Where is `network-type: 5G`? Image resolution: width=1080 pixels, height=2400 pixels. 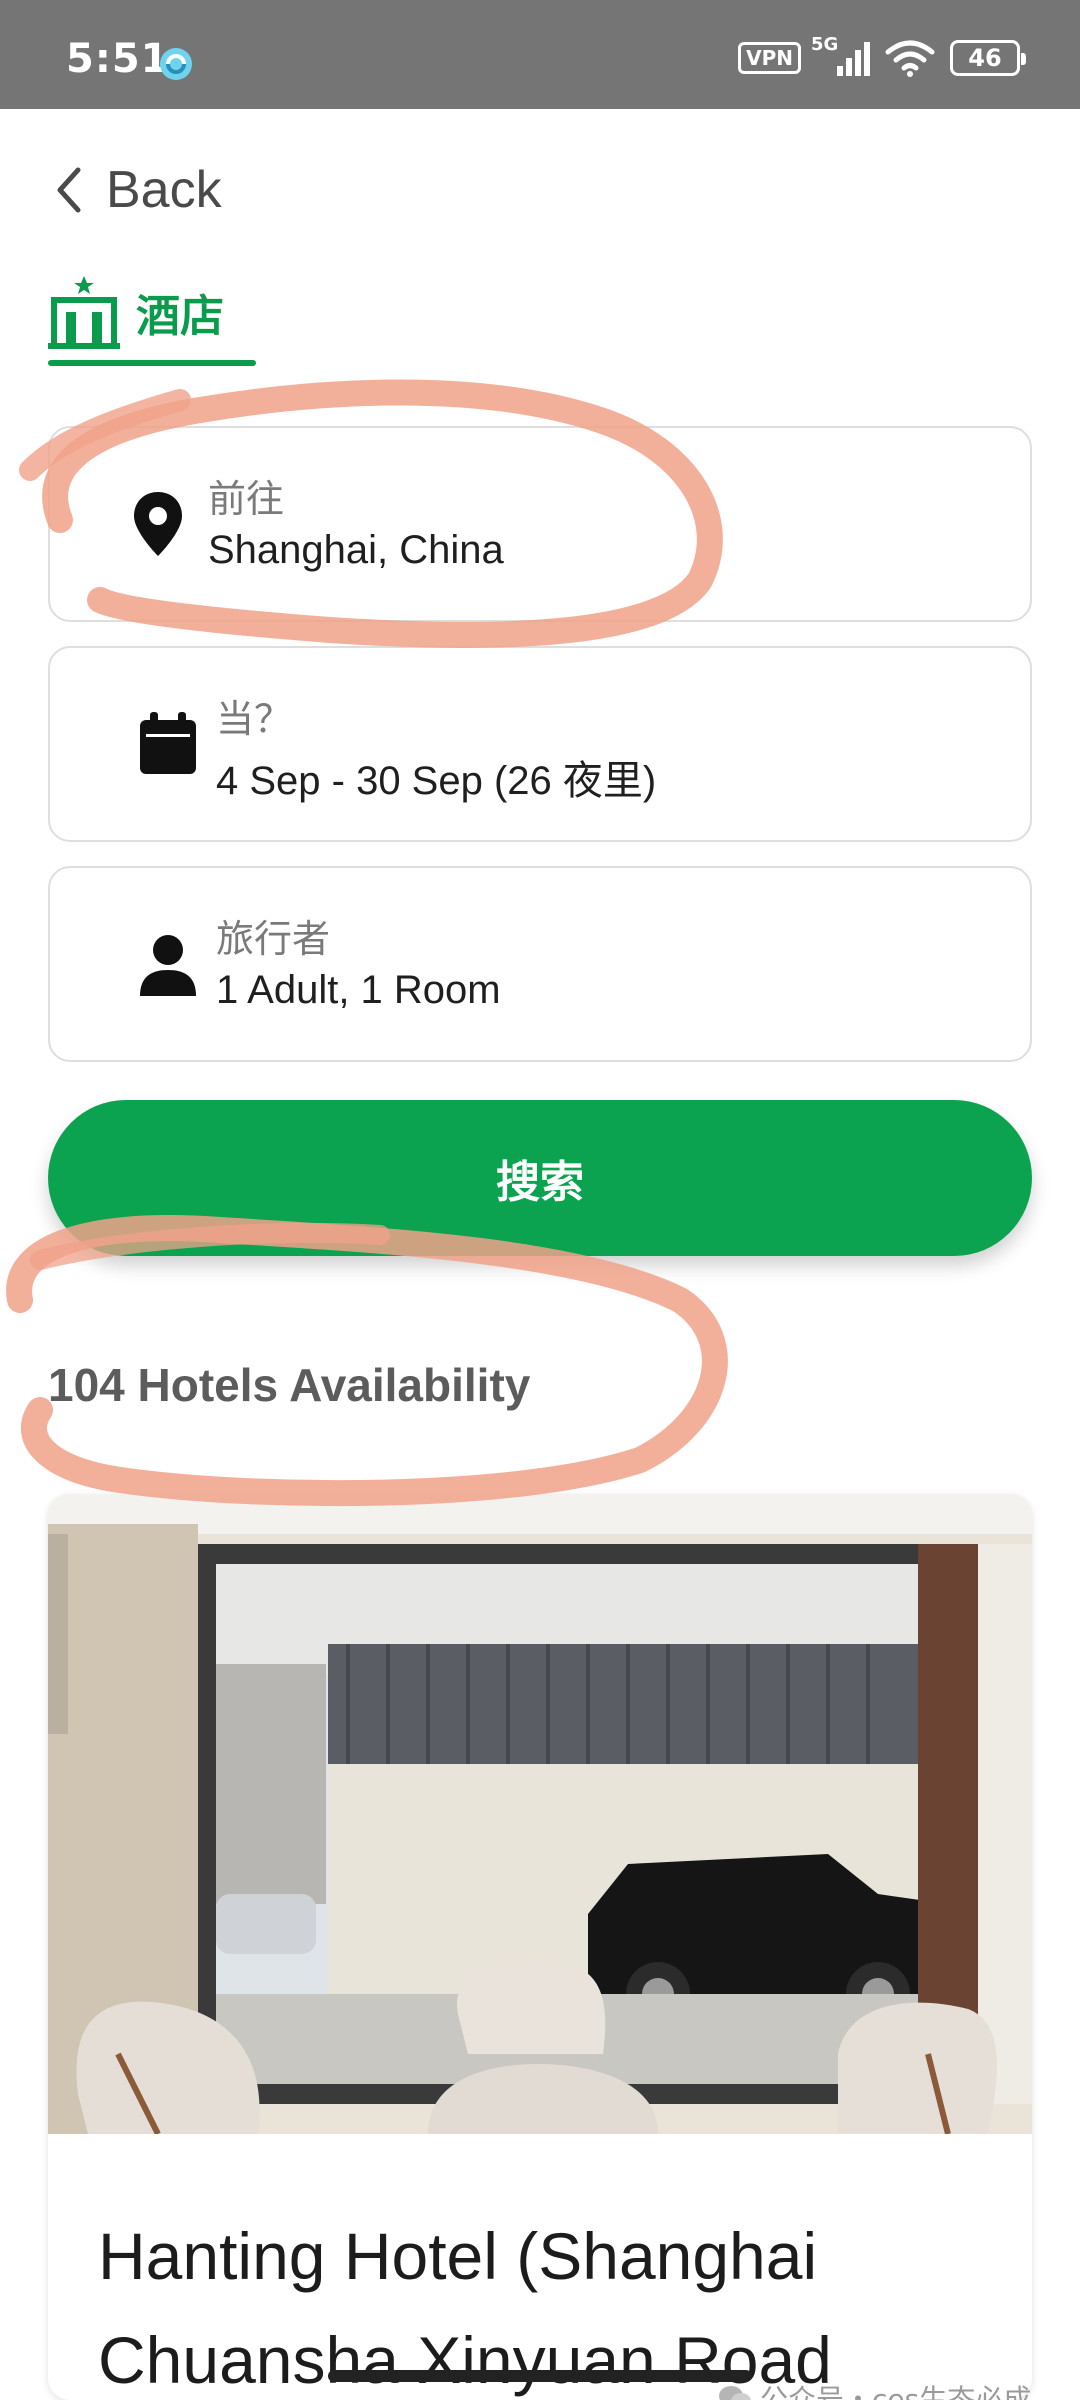
network-type: 5G is located at coordinates (825, 44).